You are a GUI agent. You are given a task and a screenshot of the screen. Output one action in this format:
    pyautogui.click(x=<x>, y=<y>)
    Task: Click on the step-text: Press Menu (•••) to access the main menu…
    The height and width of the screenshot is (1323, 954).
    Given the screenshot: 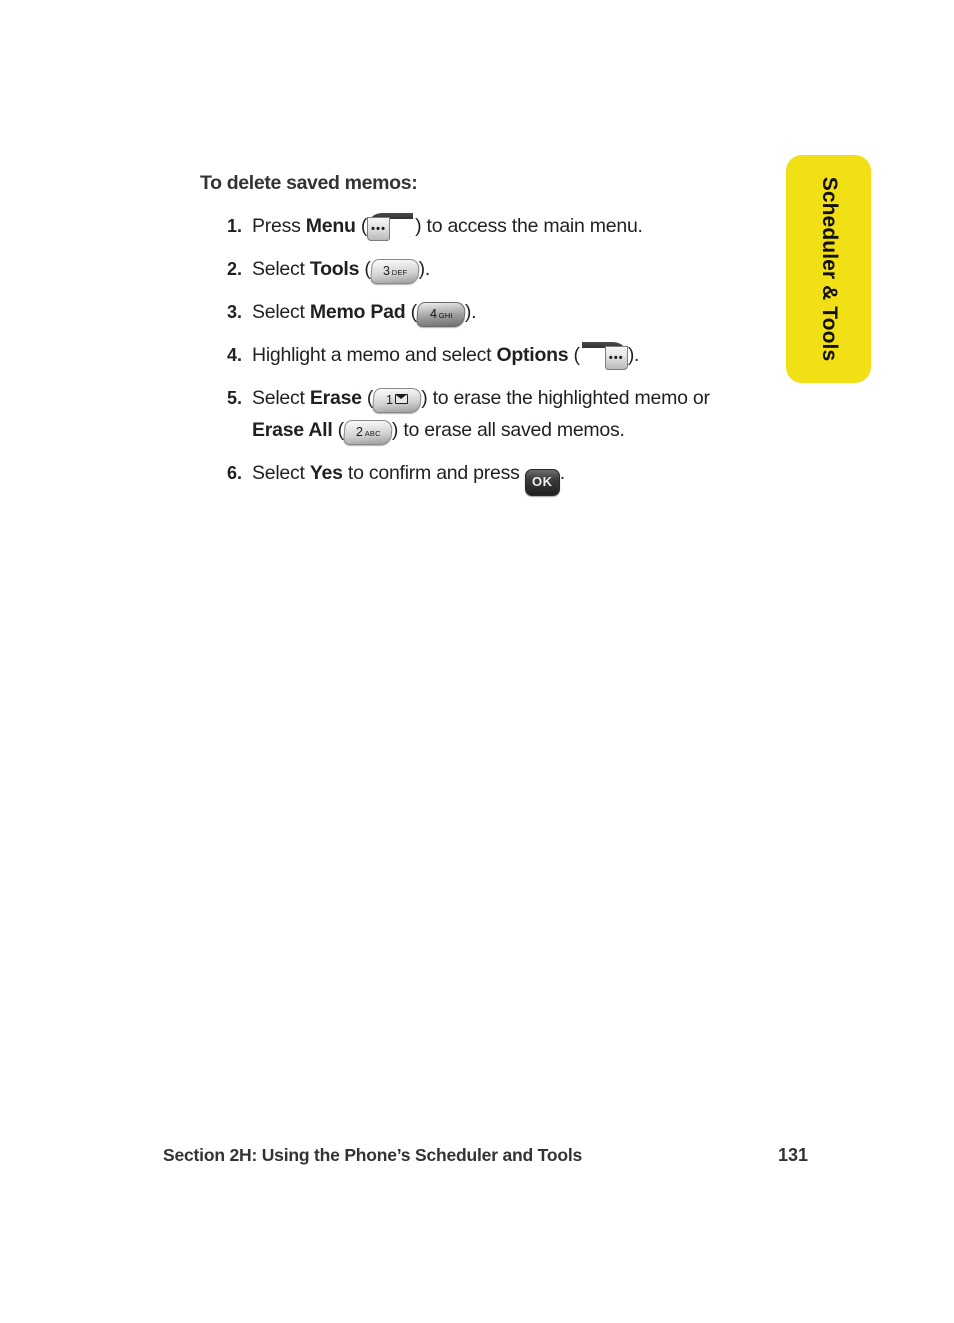 What is the action you would take?
    pyautogui.click(x=506, y=226)
    